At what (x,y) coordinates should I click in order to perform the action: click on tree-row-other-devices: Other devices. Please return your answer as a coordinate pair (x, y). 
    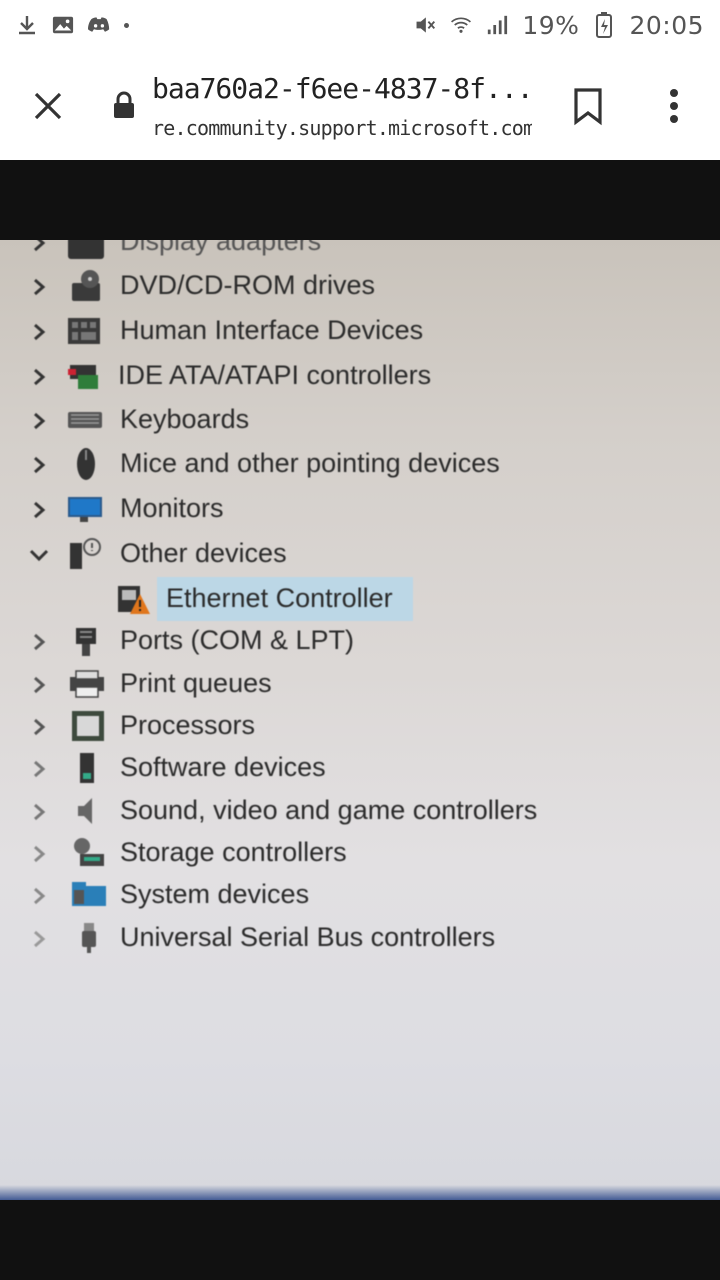
    Looking at the image, I should click on (360, 554).